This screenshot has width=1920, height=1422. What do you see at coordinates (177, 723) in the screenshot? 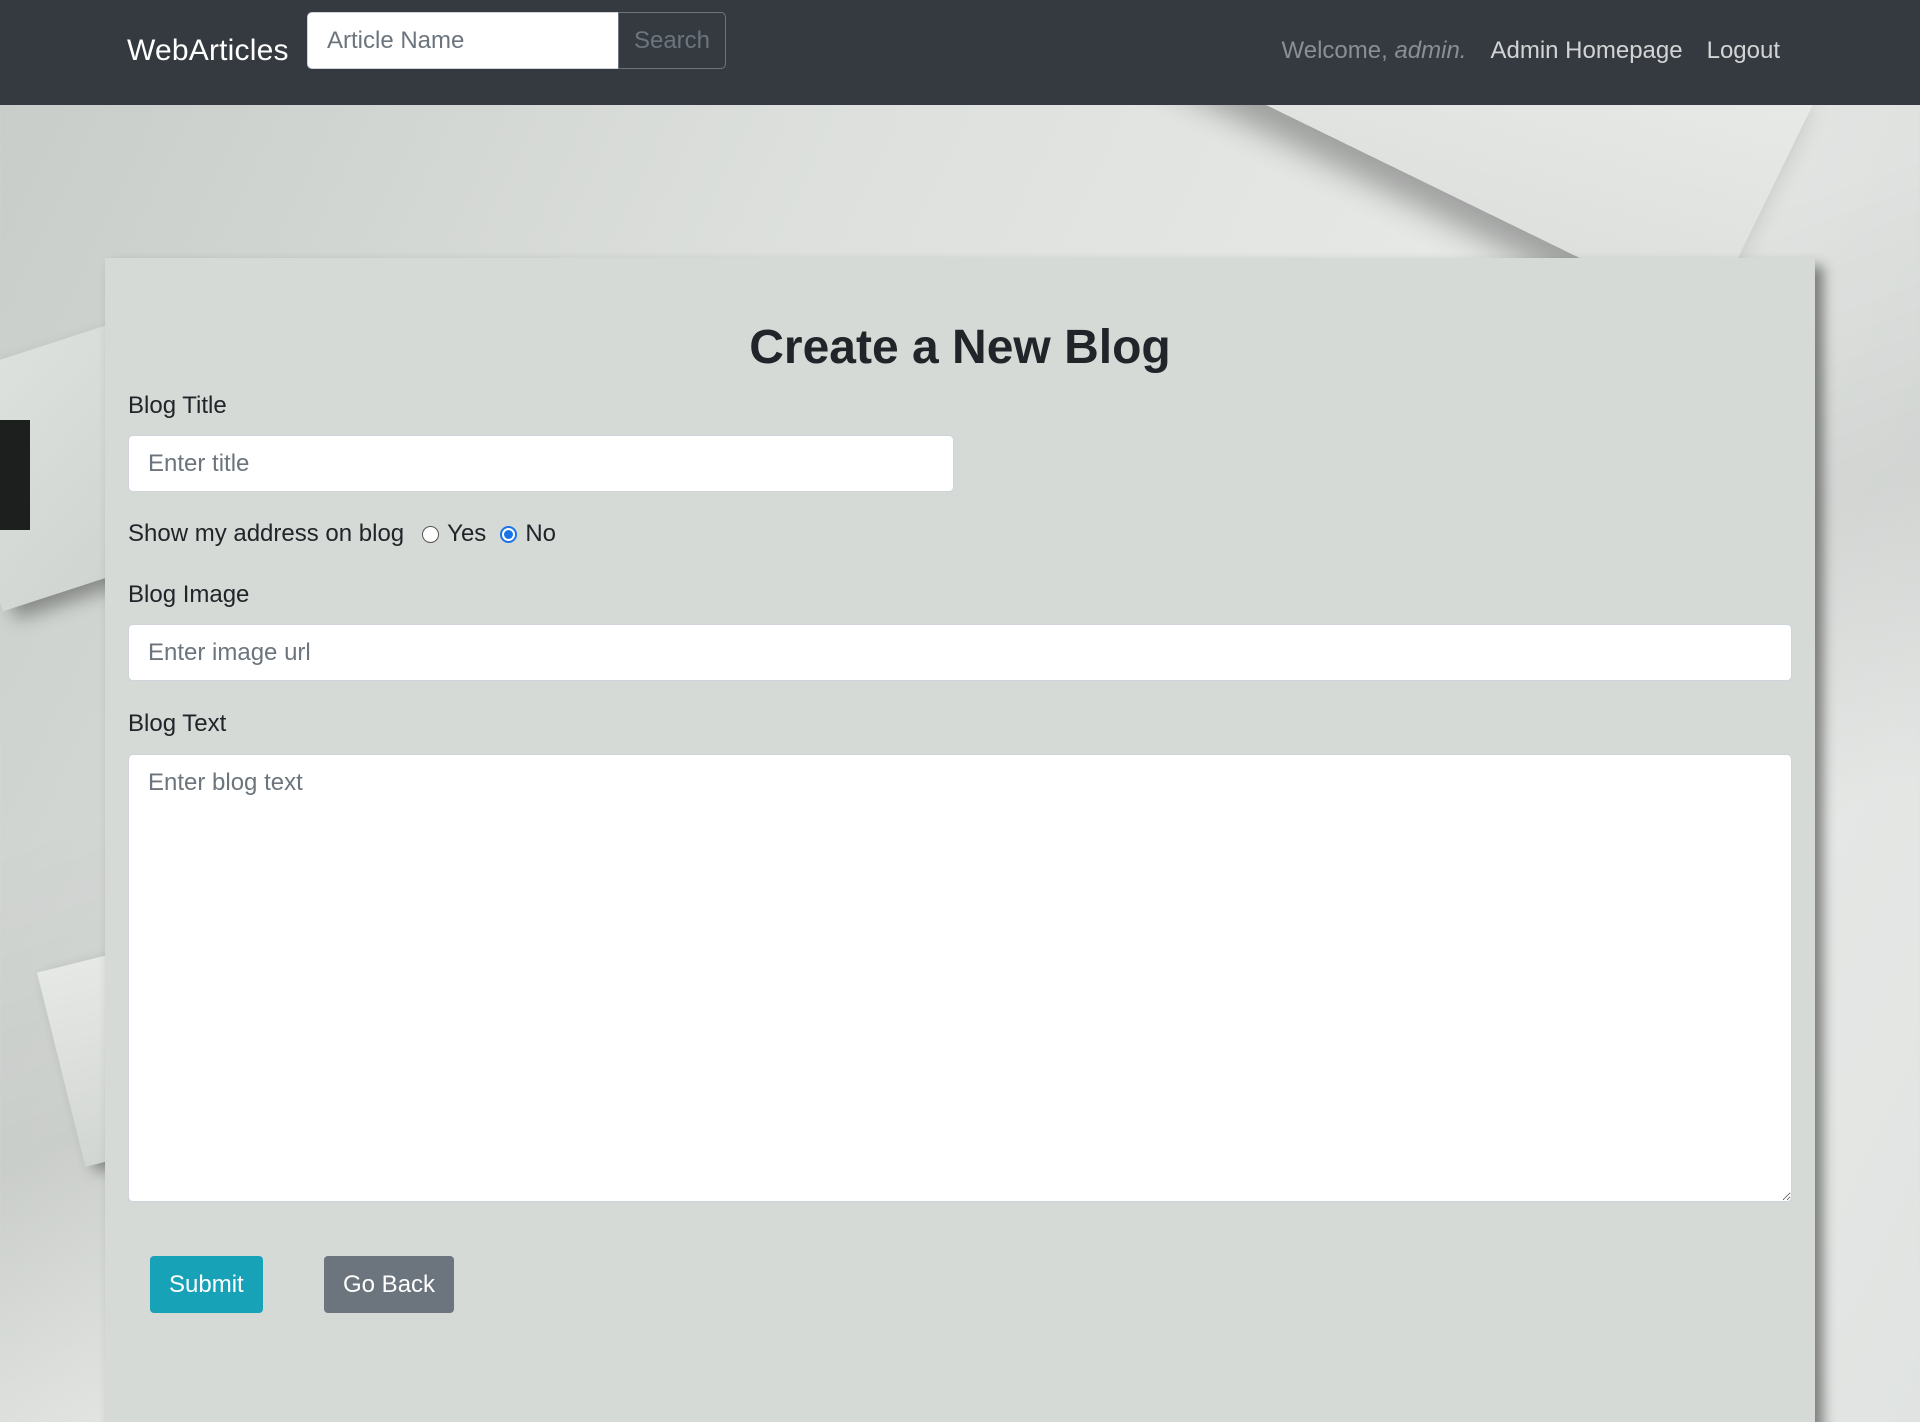
I see `blog-text-label: Blog Text` at bounding box center [177, 723].